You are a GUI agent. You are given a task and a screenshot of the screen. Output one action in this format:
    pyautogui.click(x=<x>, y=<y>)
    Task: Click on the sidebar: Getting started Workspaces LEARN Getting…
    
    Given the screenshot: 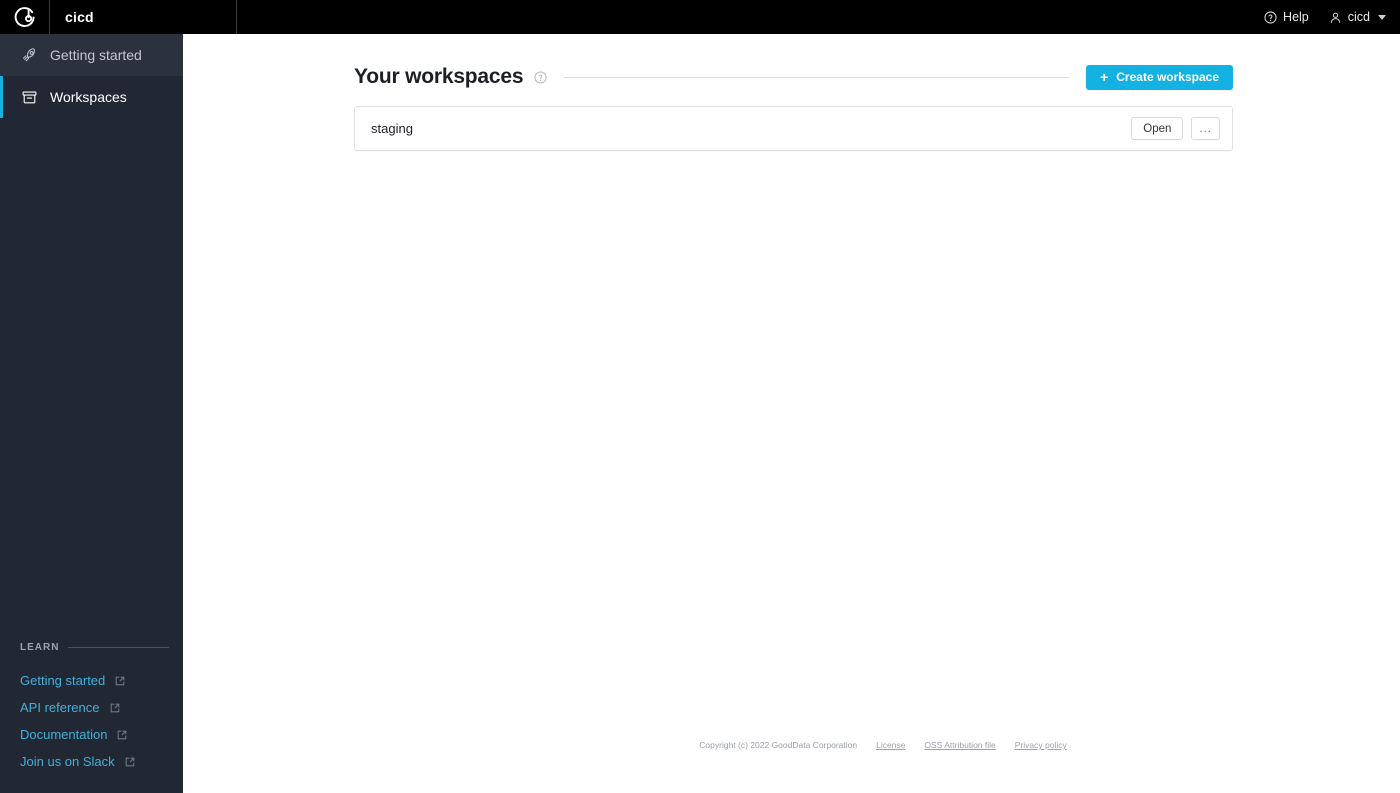 What is the action you would take?
    pyautogui.click(x=91, y=413)
    